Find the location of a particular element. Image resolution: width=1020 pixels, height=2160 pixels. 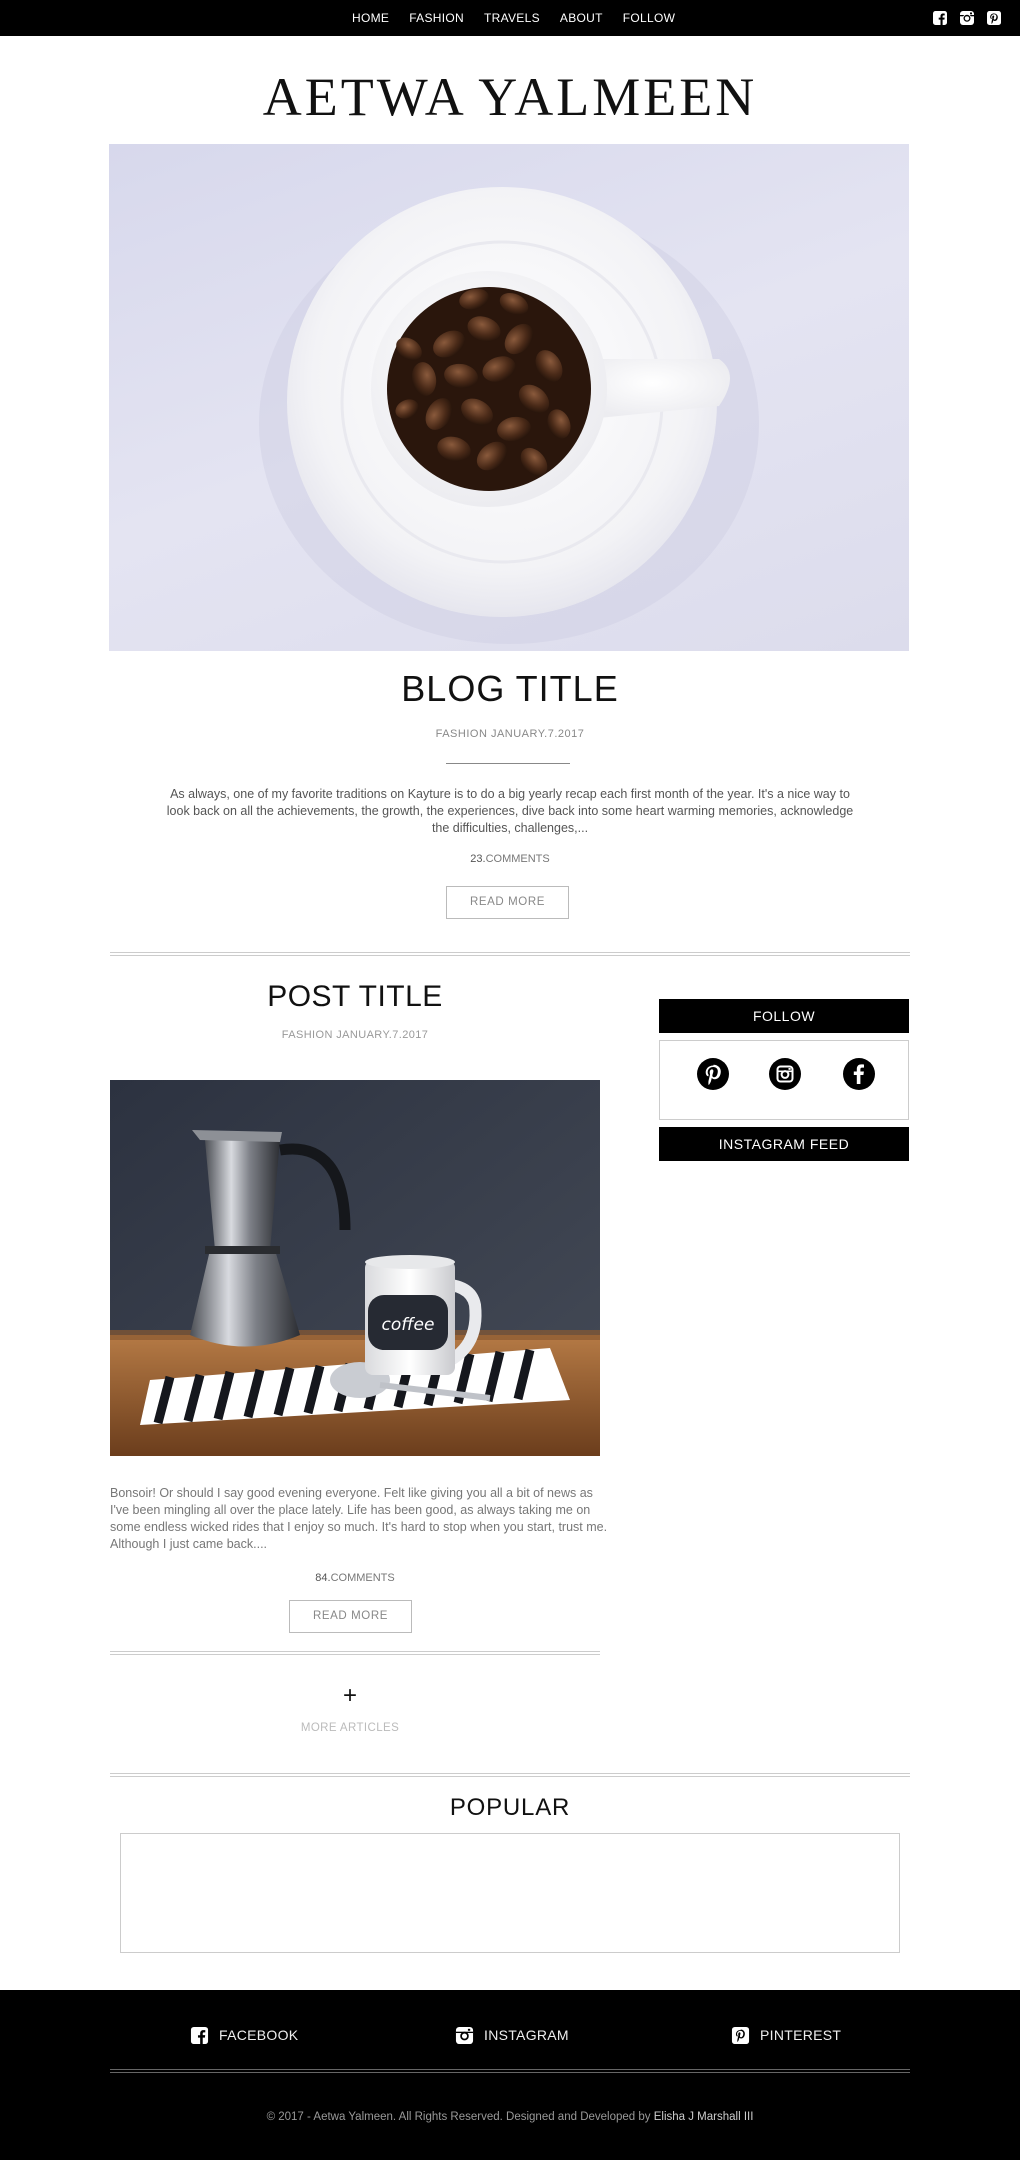

divider is located at coordinates (508, 763).